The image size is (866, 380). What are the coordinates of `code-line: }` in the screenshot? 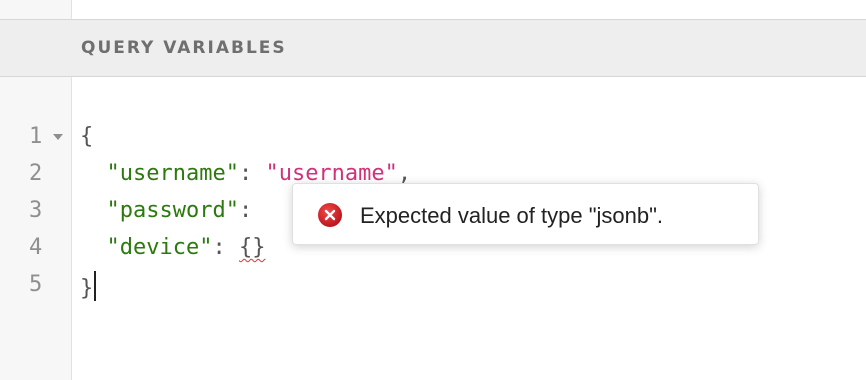 It's located at (245, 289).